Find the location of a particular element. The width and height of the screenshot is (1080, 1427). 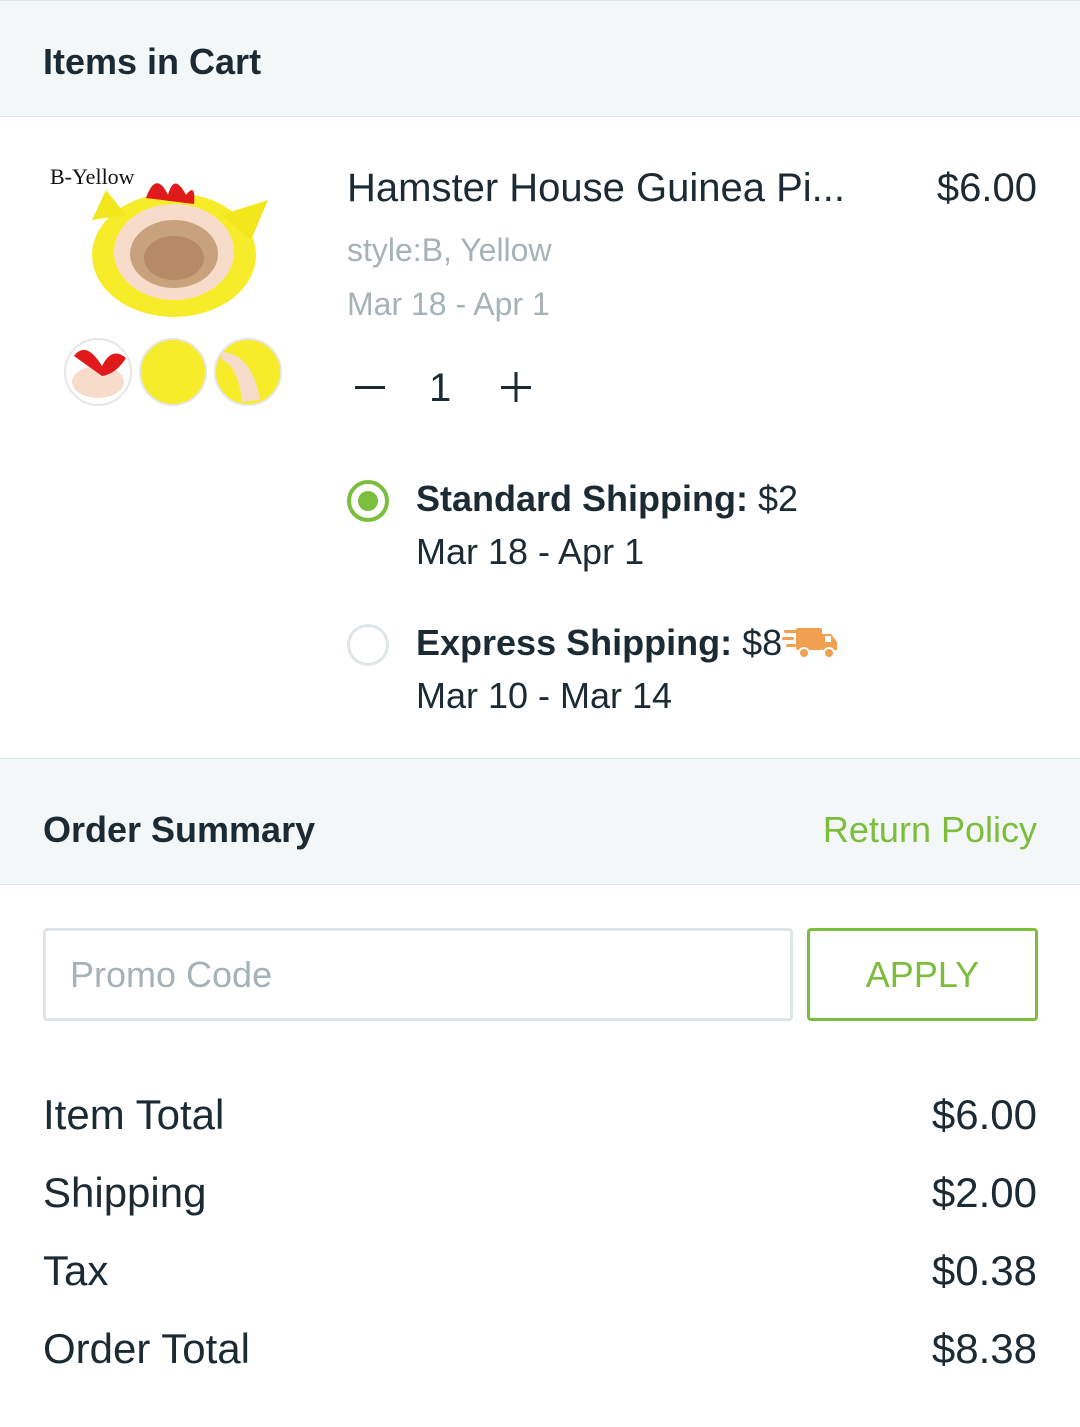

product-price: $6.00 is located at coordinates (986, 188).